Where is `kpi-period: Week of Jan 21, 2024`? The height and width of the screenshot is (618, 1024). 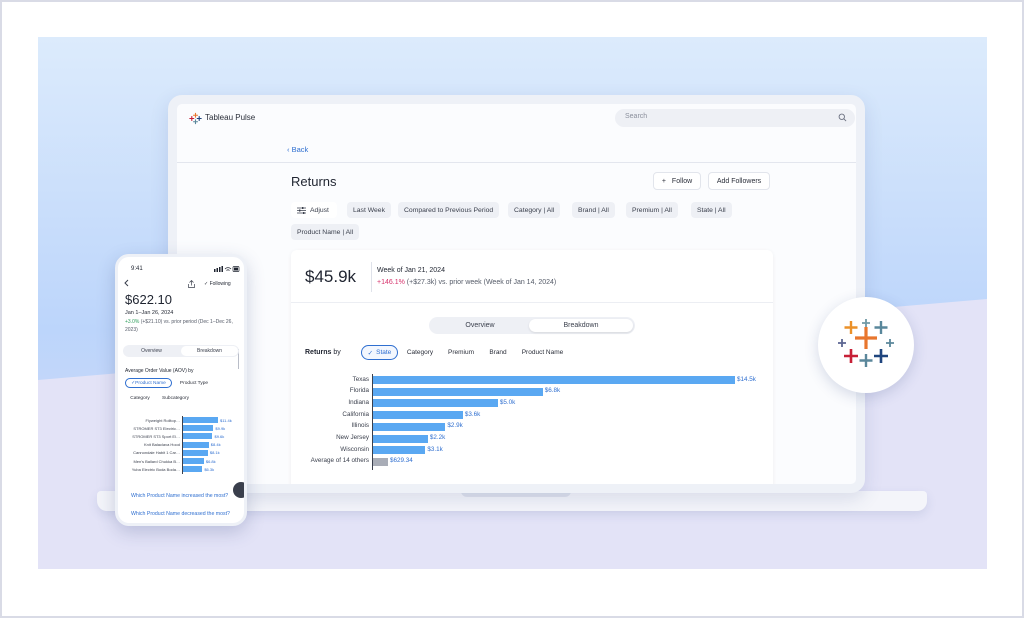 kpi-period: Week of Jan 21, 2024 is located at coordinates (411, 270).